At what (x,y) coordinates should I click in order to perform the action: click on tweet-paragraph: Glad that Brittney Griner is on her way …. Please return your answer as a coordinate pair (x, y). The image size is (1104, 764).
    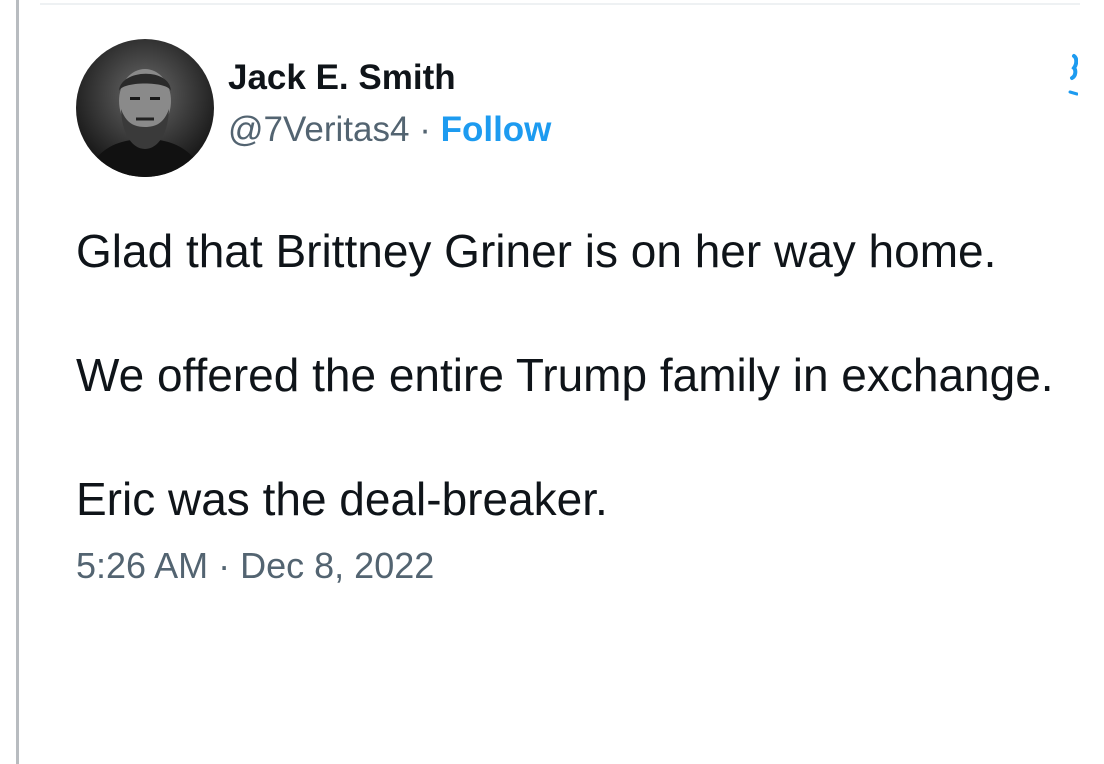
    Looking at the image, I should click on (536, 251).